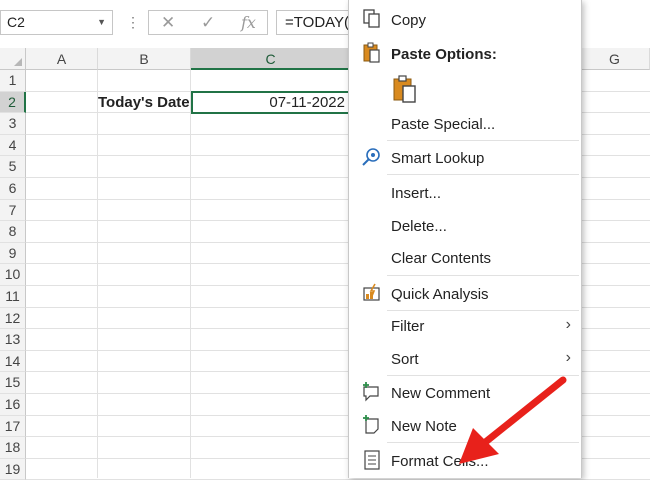 This screenshot has width=650, height=480. I want to click on column-header-g: G, so click(615, 59).